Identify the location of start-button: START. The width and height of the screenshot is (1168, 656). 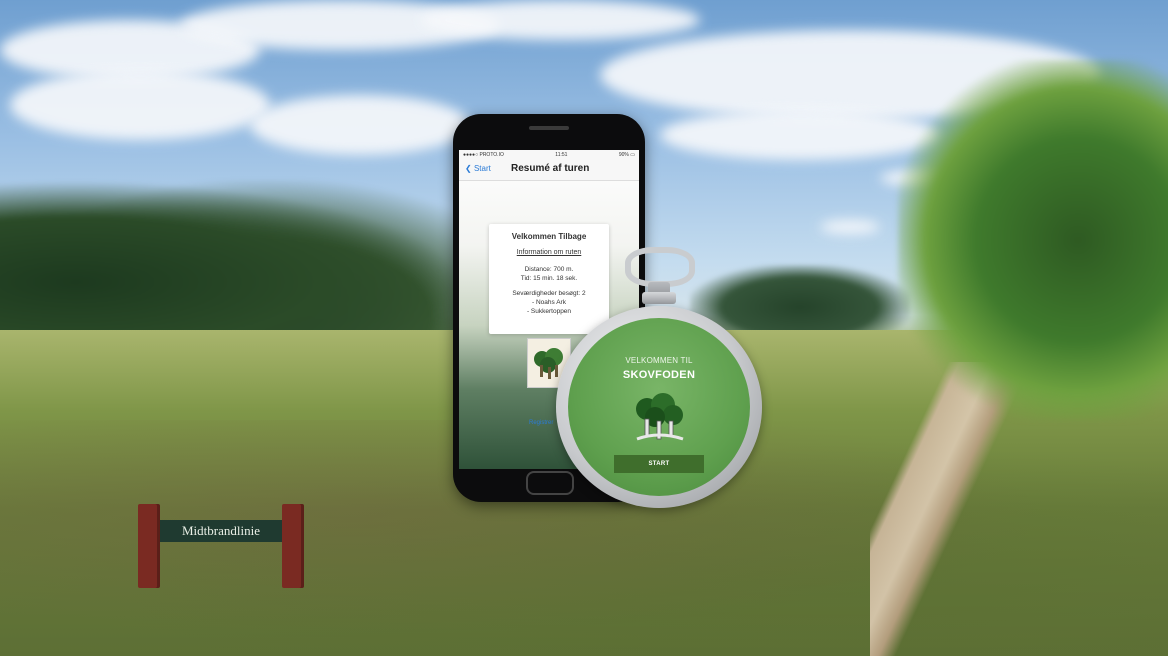
(659, 464).